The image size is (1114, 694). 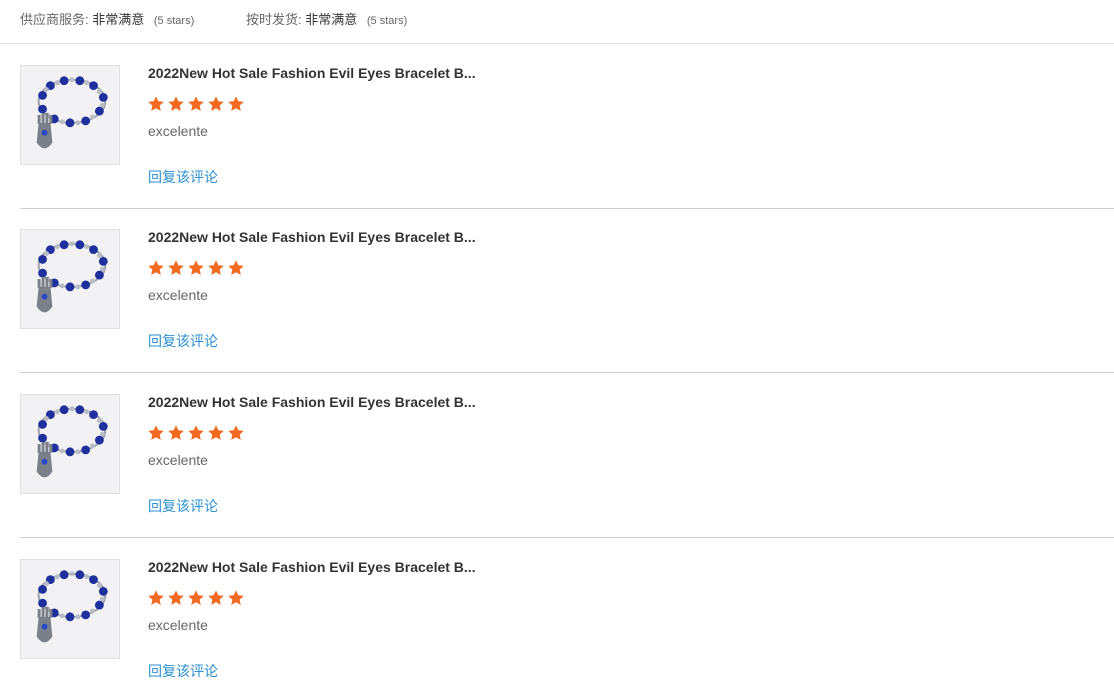 I want to click on supplier-service-label: 供应商服务:, so click(x=54, y=19).